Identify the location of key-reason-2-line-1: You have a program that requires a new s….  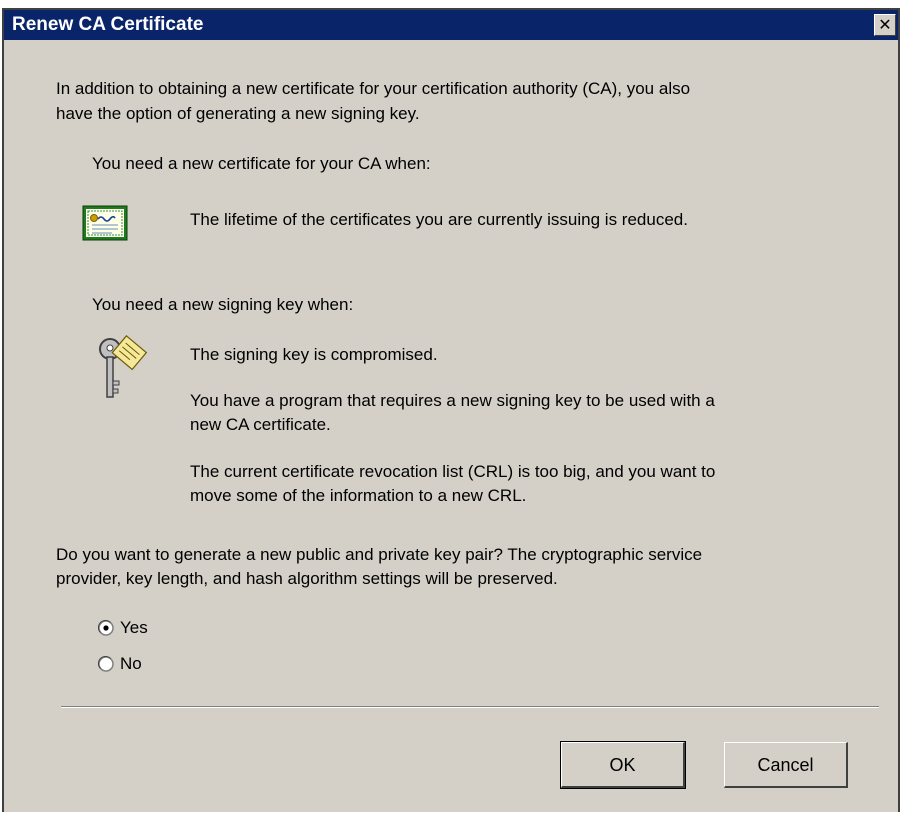
(452, 400).